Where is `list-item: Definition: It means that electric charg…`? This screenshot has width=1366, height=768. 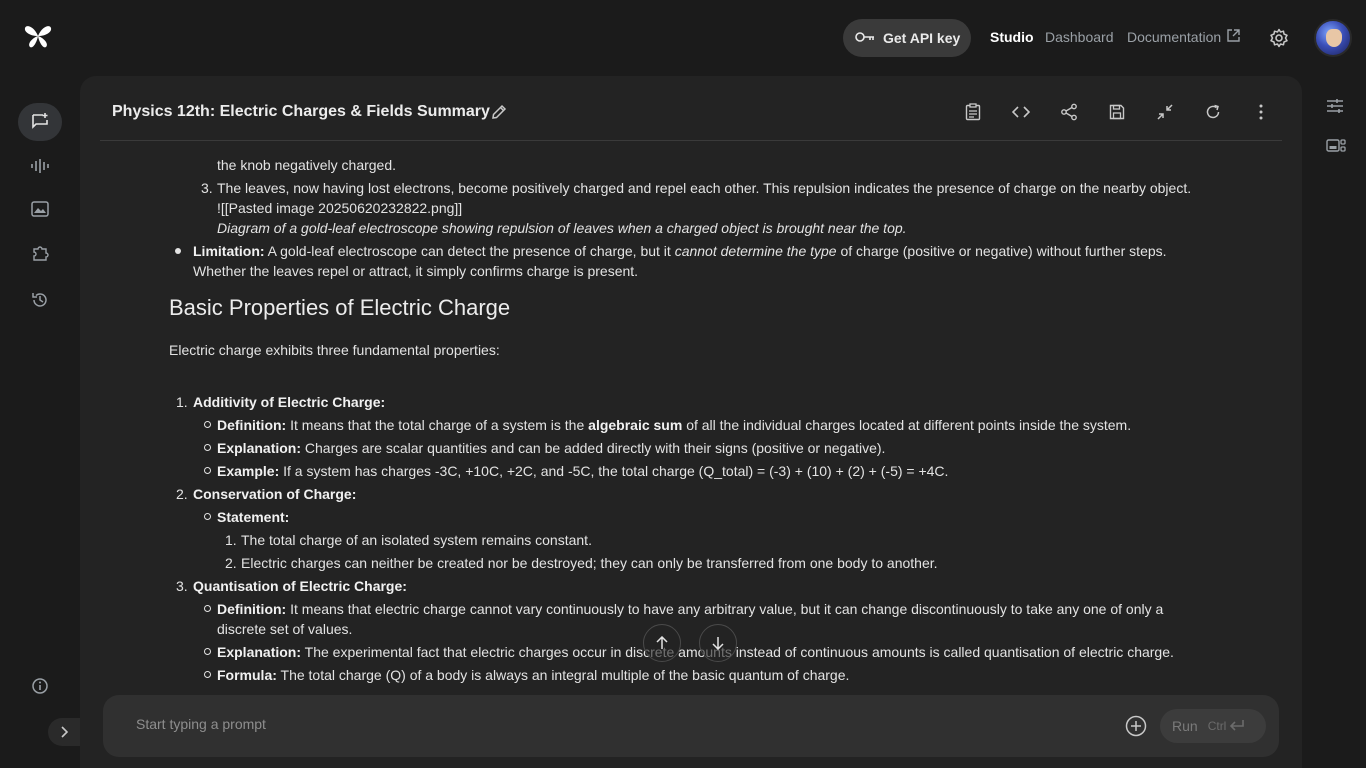 list-item: Definition: It means that electric charg… is located at coordinates (690, 609).